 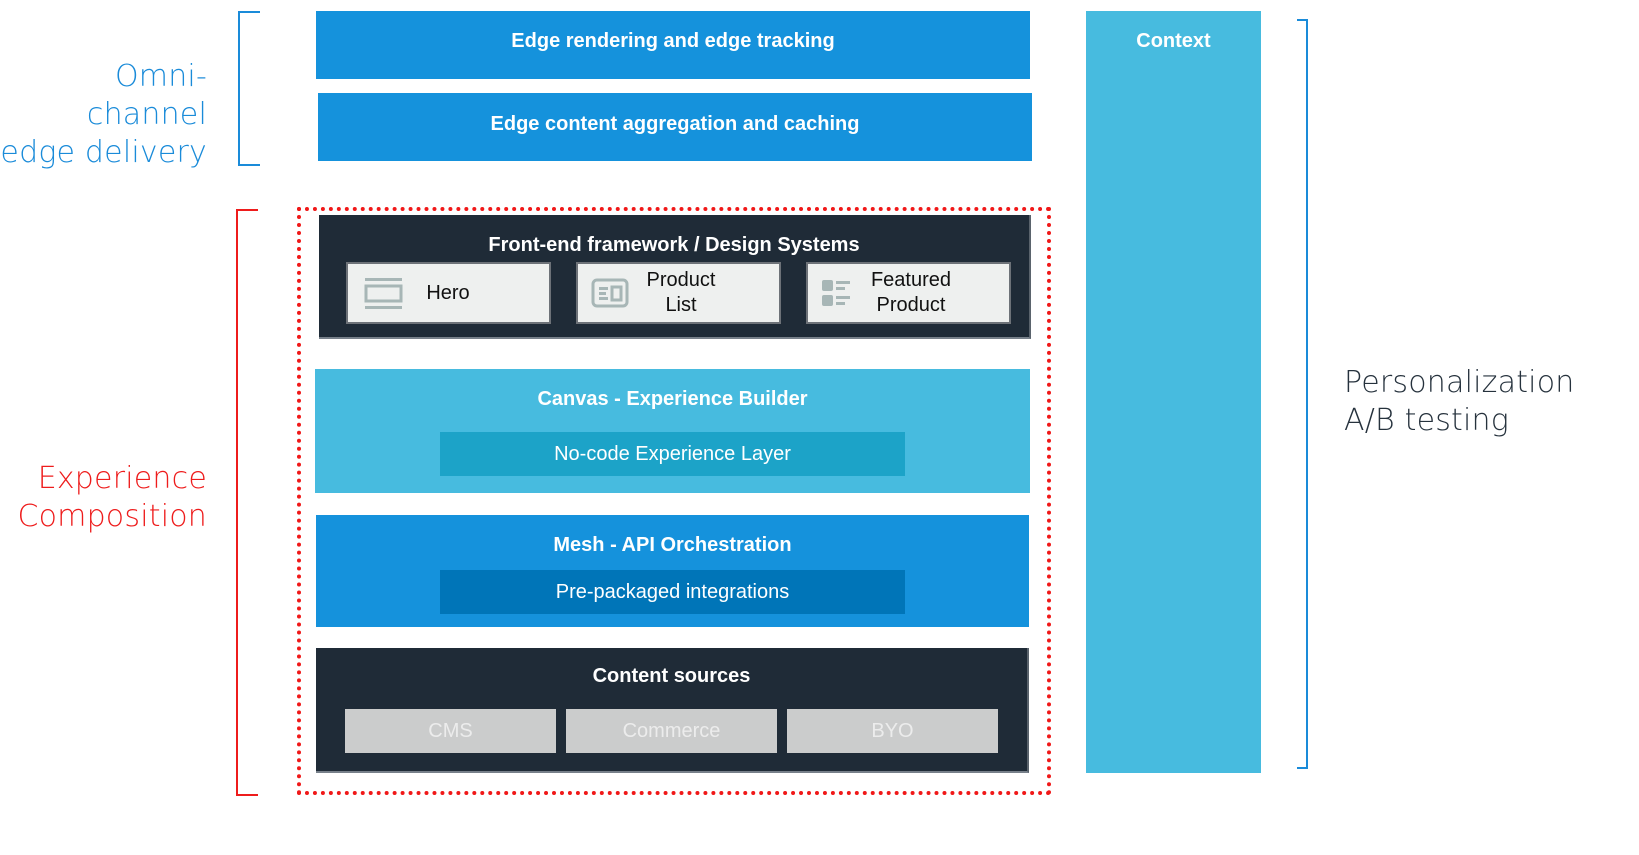 I want to click on component-card-hero-text: Hero, so click(x=448, y=293).